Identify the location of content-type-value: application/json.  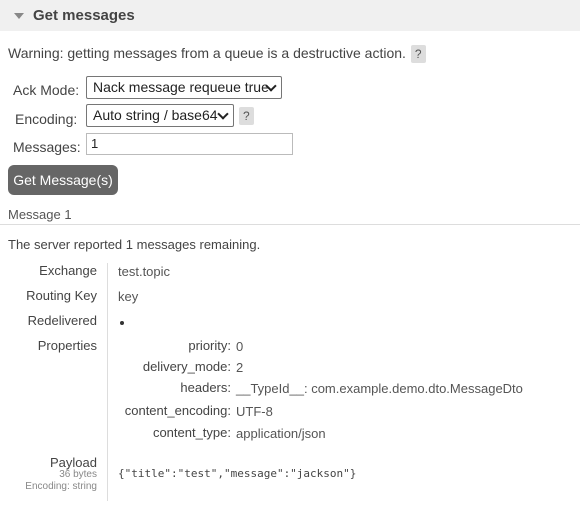
(281, 433).